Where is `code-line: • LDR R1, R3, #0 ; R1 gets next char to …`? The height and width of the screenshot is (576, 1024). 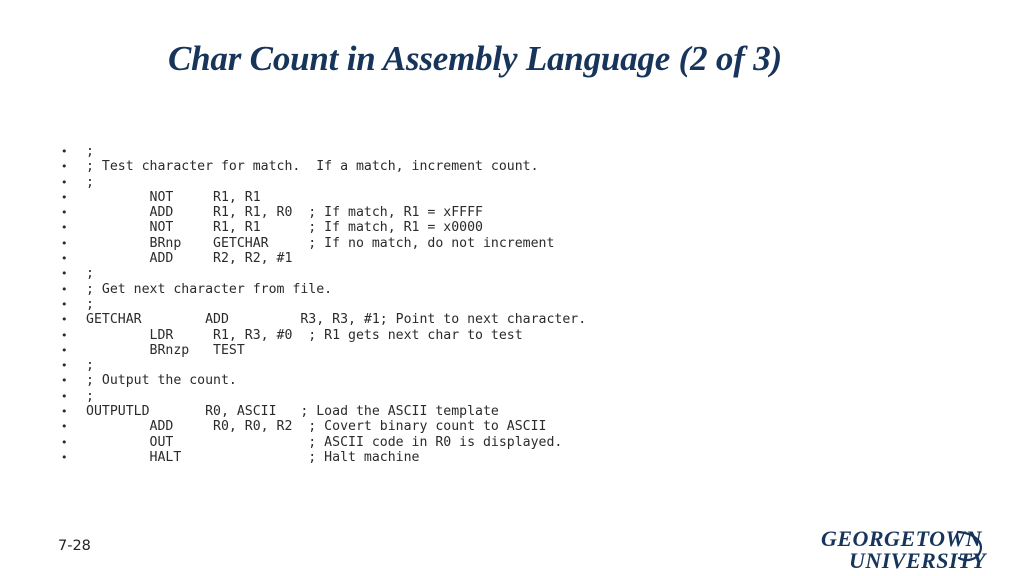 code-line: • LDR R1, R3, #0 ; R1 gets next char to … is located at coordinates (523, 335).